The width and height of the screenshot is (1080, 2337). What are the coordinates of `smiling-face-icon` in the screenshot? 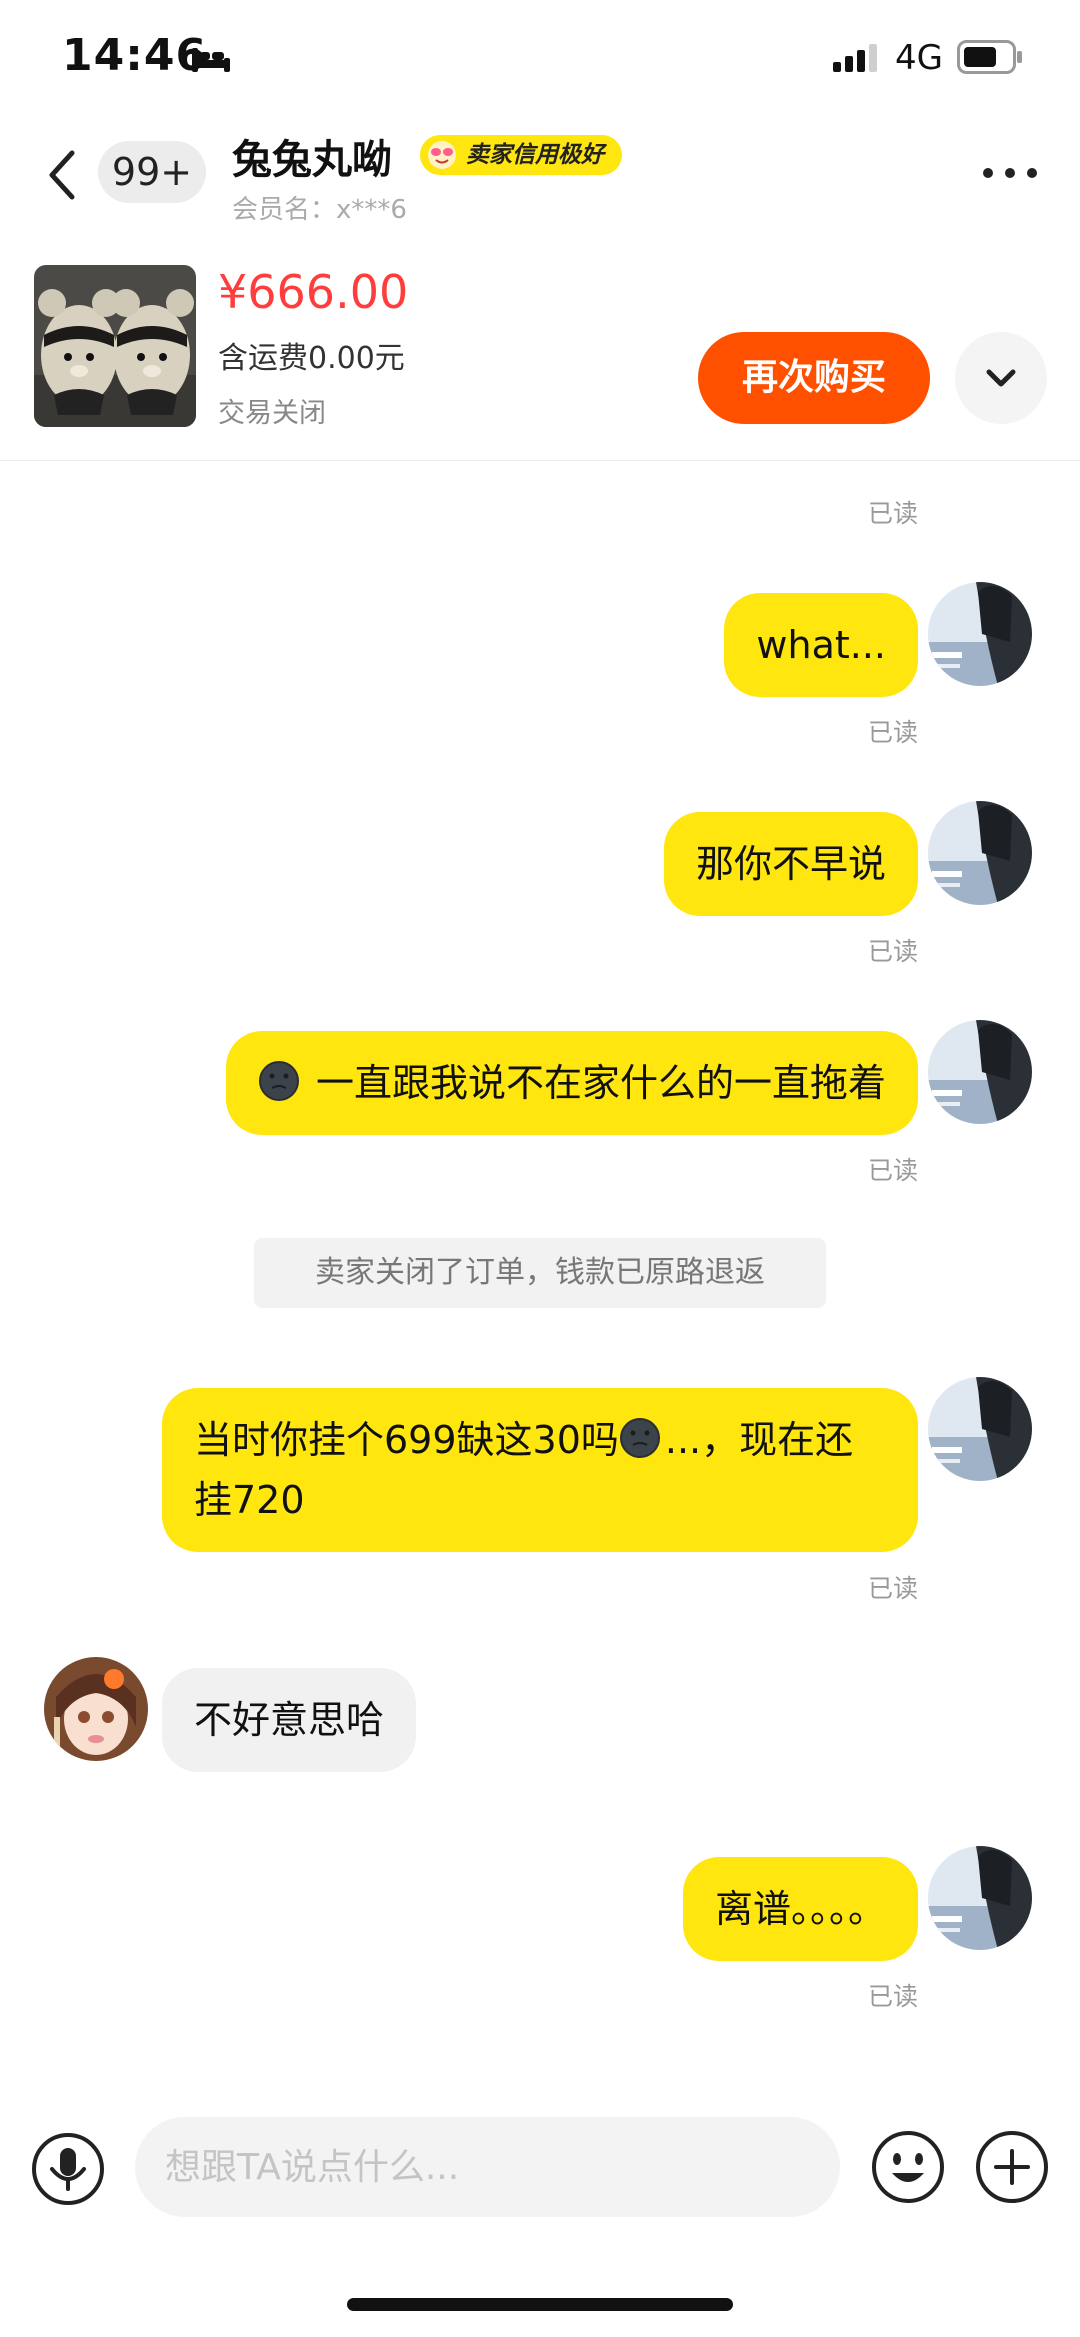 It's located at (442, 155).